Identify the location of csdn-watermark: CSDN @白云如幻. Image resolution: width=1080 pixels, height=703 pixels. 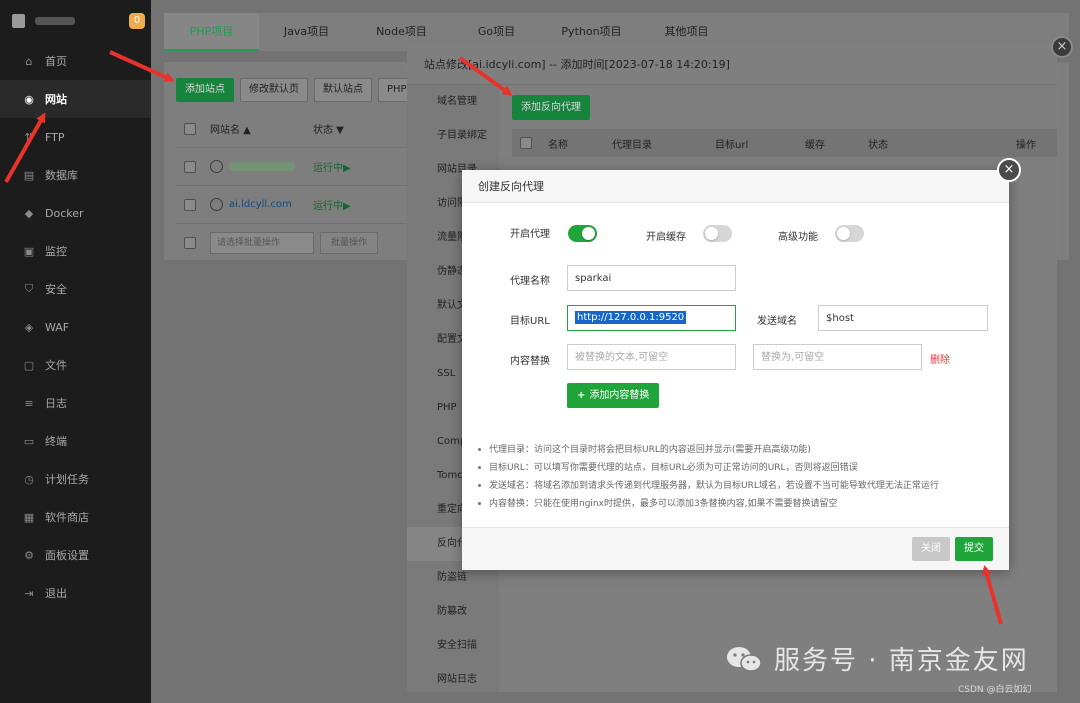
(995, 690).